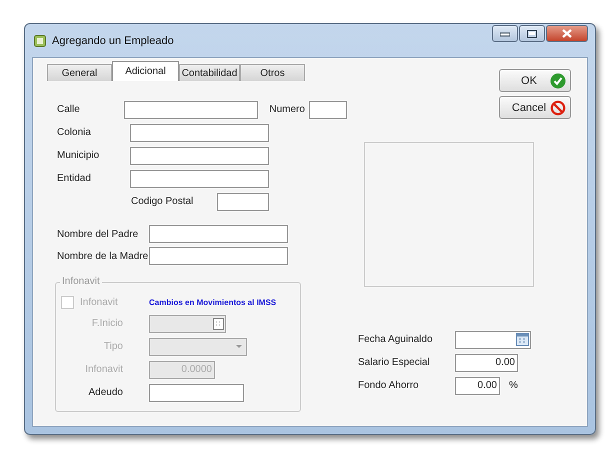 The image size is (608, 453). I want to click on field-label: Colonia, so click(74, 132).